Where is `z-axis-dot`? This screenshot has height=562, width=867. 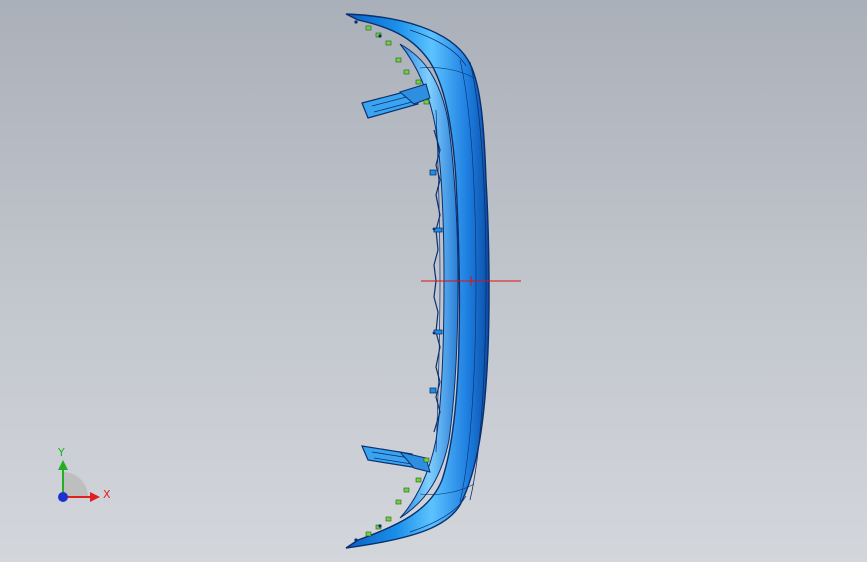
z-axis-dot is located at coordinates (63, 497).